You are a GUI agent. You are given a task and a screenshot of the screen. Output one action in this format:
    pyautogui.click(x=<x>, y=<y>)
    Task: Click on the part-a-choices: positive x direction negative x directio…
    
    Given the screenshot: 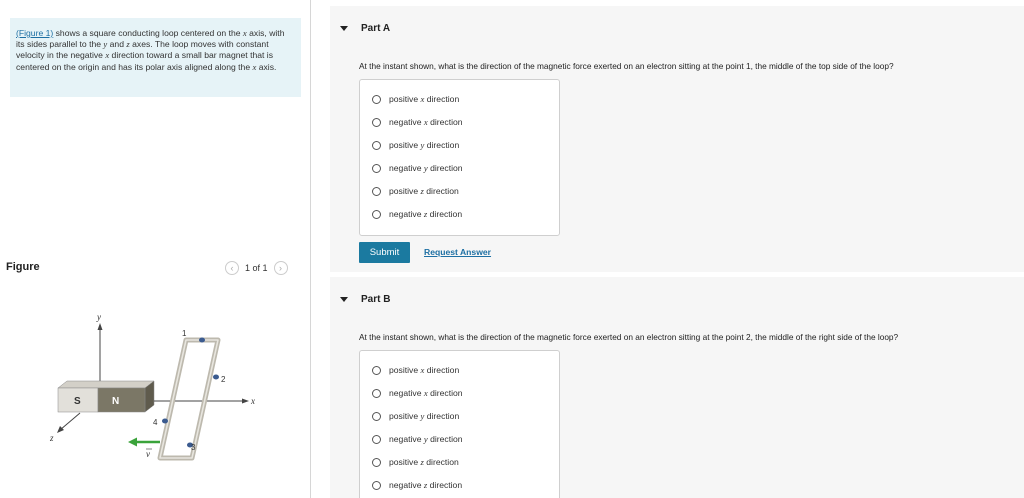 What is the action you would take?
    pyautogui.click(x=459, y=157)
    